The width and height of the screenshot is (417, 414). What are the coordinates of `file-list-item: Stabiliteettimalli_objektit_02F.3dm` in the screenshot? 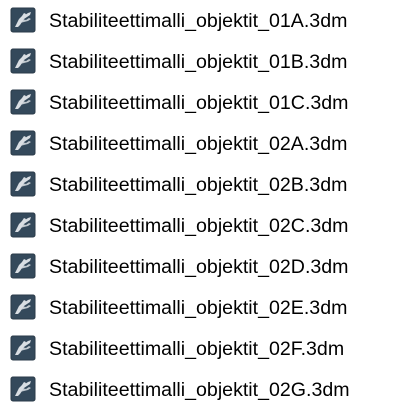 It's located at (208, 348).